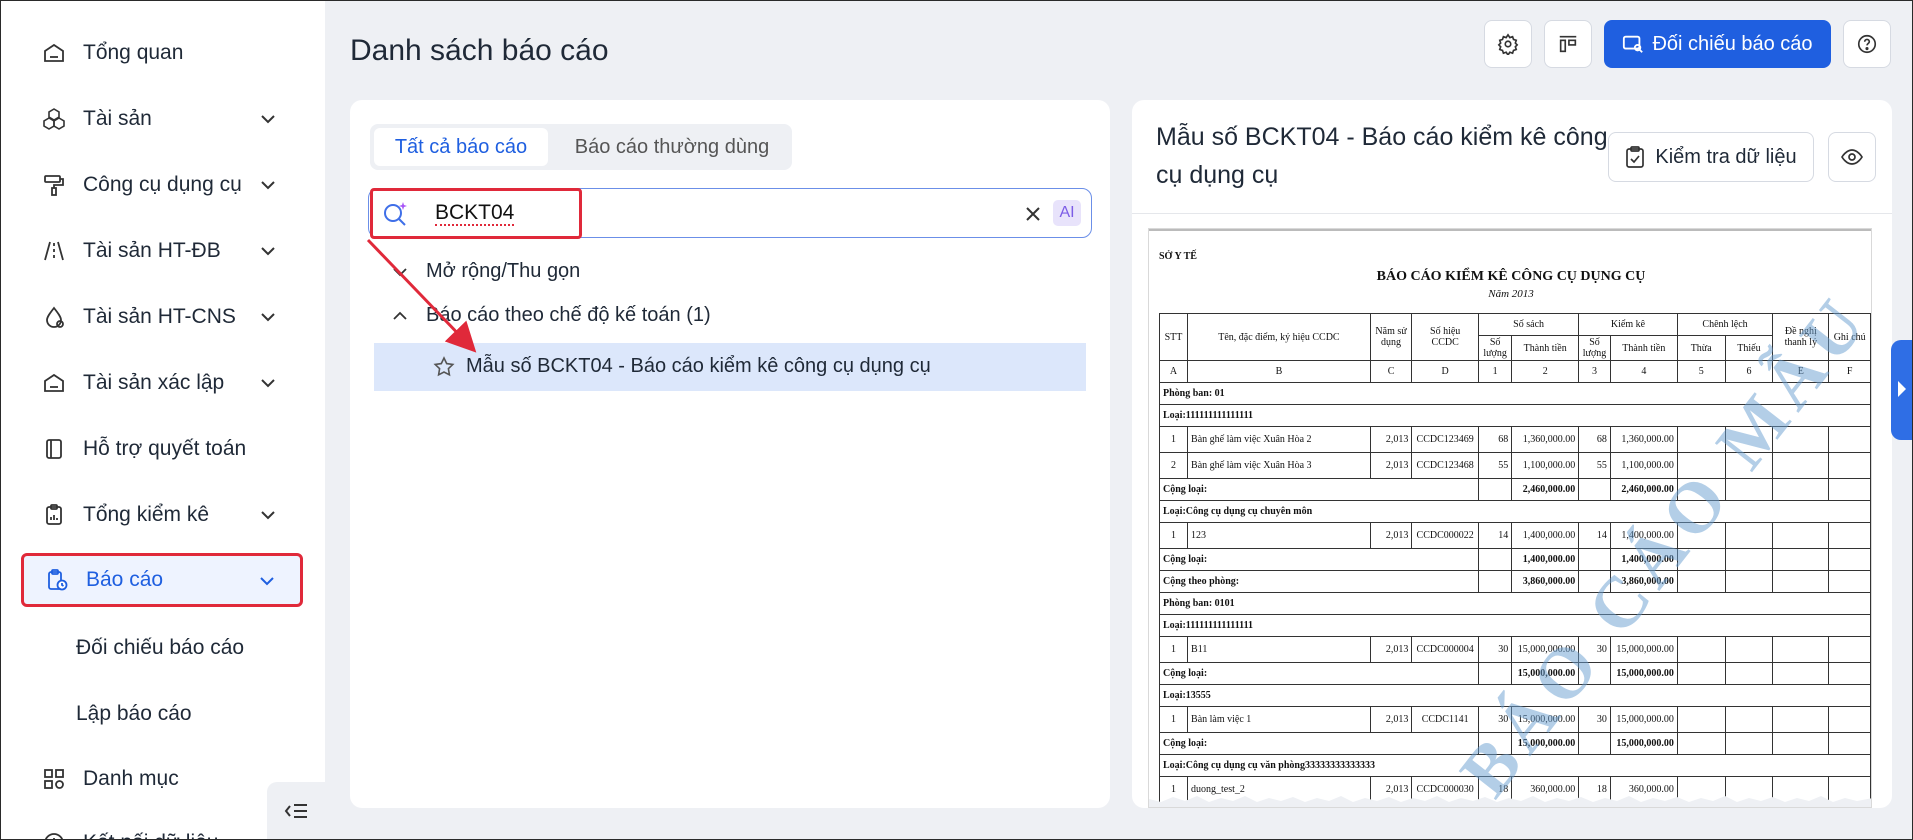 The height and width of the screenshot is (840, 1913). Describe the element at coordinates (134, 714) in the screenshot. I see `sidebar-subitem-create: Lập báo cáo` at that location.